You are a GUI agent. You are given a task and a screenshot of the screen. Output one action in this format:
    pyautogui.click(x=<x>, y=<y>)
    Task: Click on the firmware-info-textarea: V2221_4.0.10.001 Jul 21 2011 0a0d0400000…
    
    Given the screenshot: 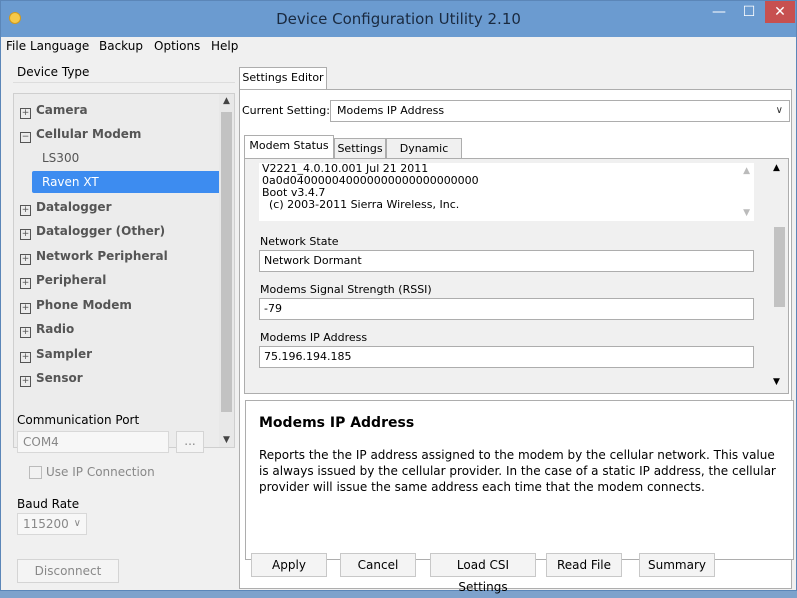 What is the action you would take?
    pyautogui.click(x=506, y=192)
    